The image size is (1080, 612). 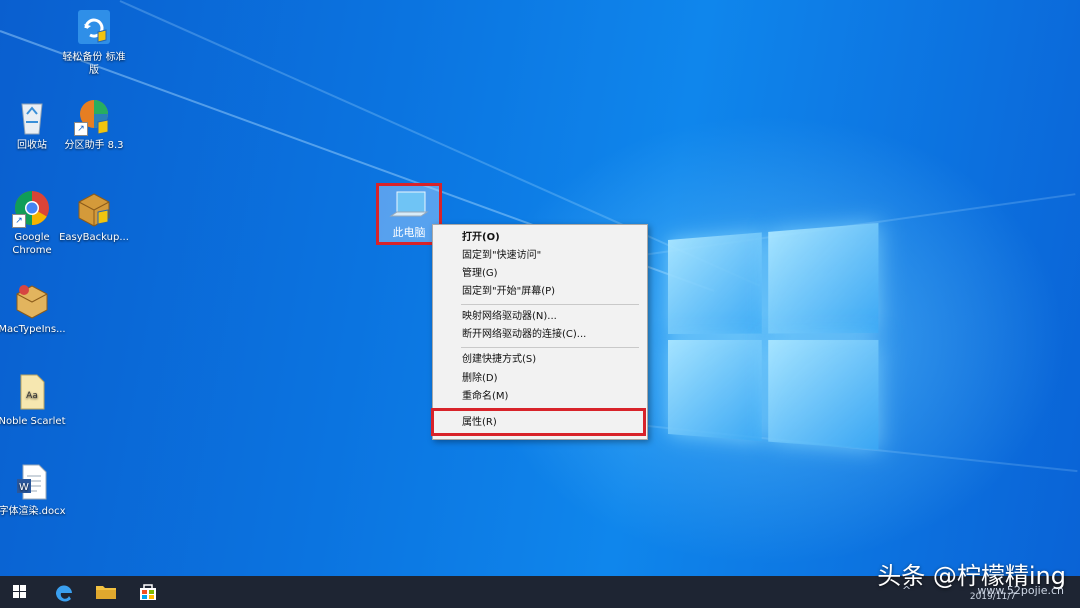 What do you see at coordinates (20, 592) in the screenshot?
I see `windows-start-icon` at bounding box center [20, 592].